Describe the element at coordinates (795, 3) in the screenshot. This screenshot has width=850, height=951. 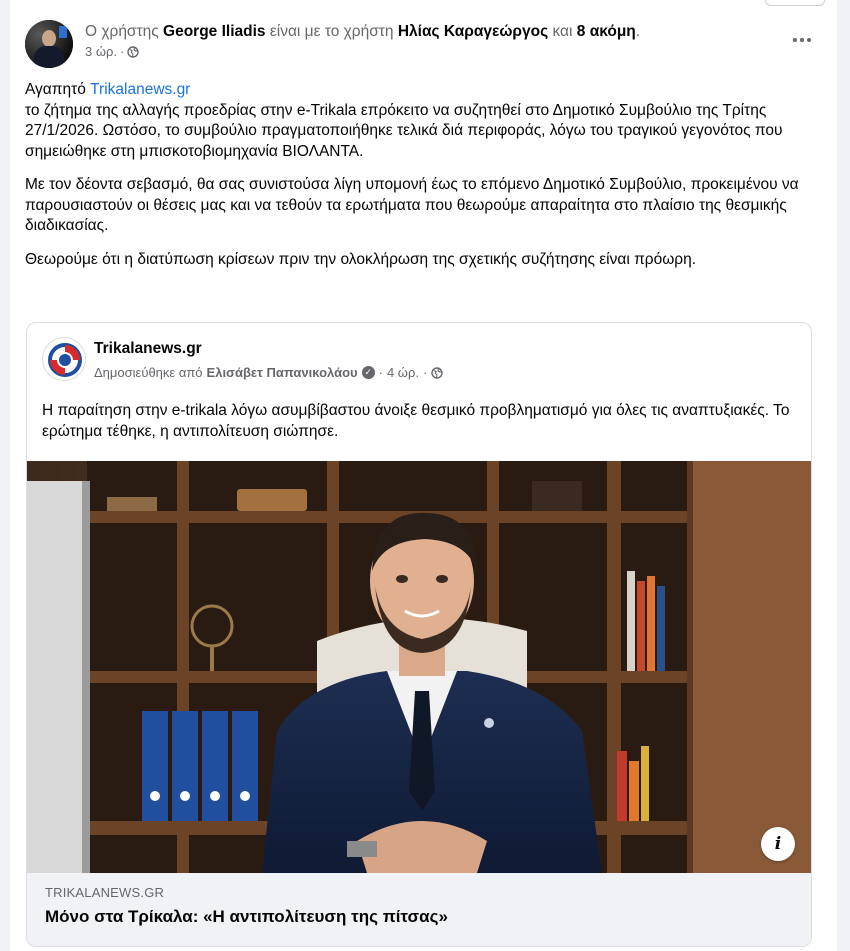
I see `top-edge-button` at that location.